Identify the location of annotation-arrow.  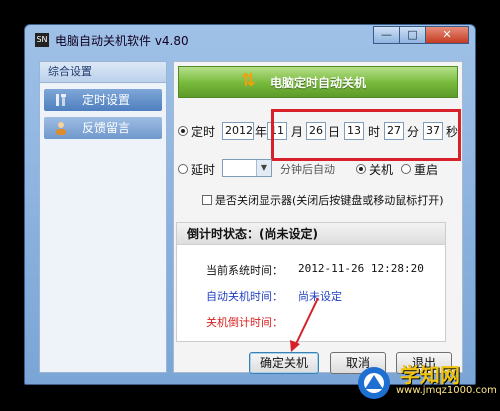
(304, 324).